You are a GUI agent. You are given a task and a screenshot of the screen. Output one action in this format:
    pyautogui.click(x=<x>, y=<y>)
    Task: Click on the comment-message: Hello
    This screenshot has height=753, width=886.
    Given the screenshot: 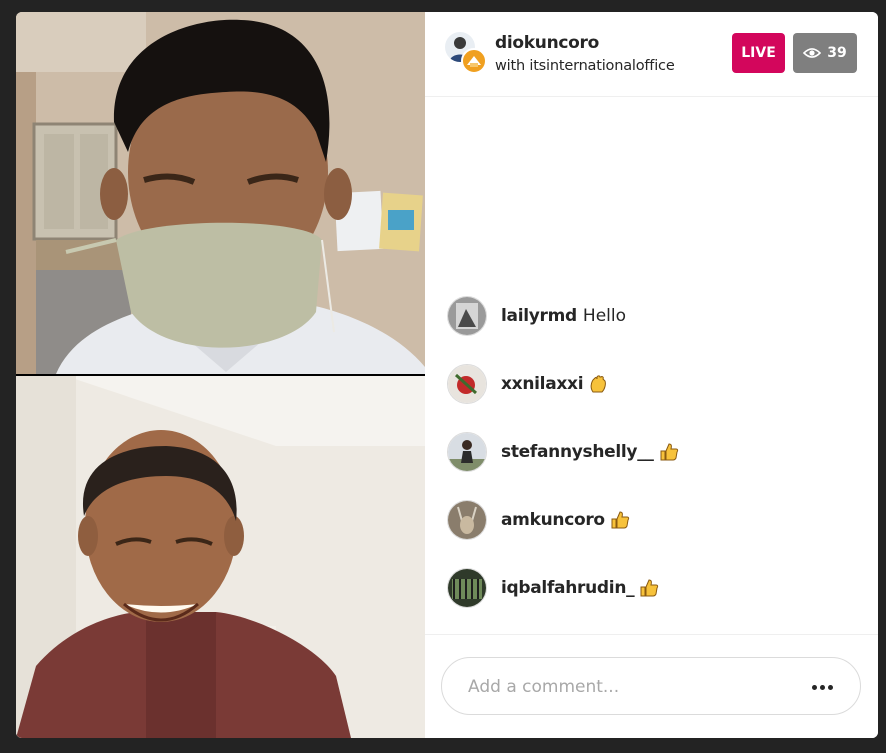 What is the action you would take?
    pyautogui.click(x=604, y=316)
    